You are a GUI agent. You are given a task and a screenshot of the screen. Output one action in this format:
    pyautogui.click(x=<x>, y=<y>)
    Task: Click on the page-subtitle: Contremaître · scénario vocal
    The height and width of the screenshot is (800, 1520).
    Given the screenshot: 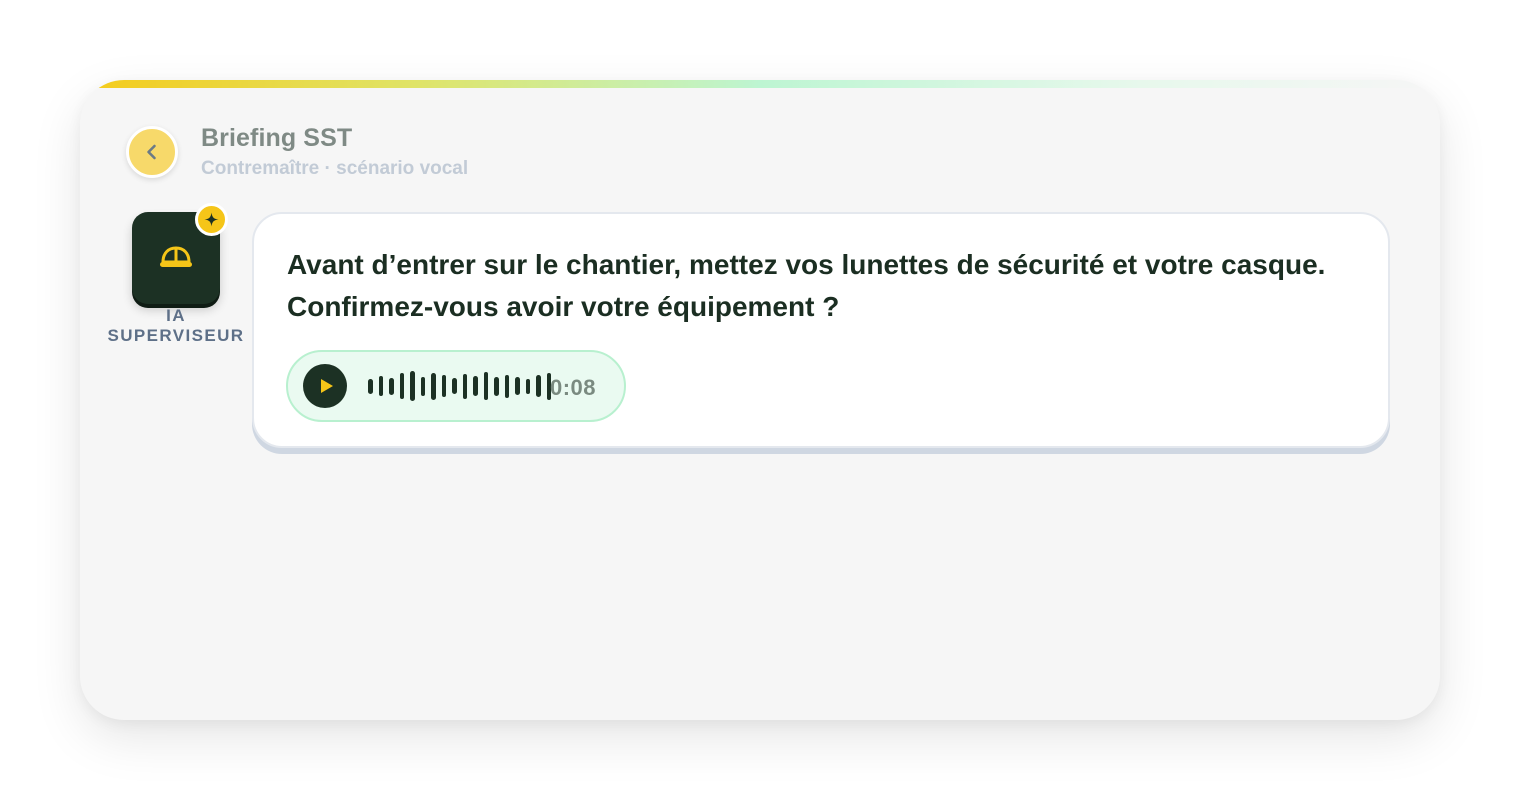 What is the action you would take?
    pyautogui.click(x=335, y=168)
    